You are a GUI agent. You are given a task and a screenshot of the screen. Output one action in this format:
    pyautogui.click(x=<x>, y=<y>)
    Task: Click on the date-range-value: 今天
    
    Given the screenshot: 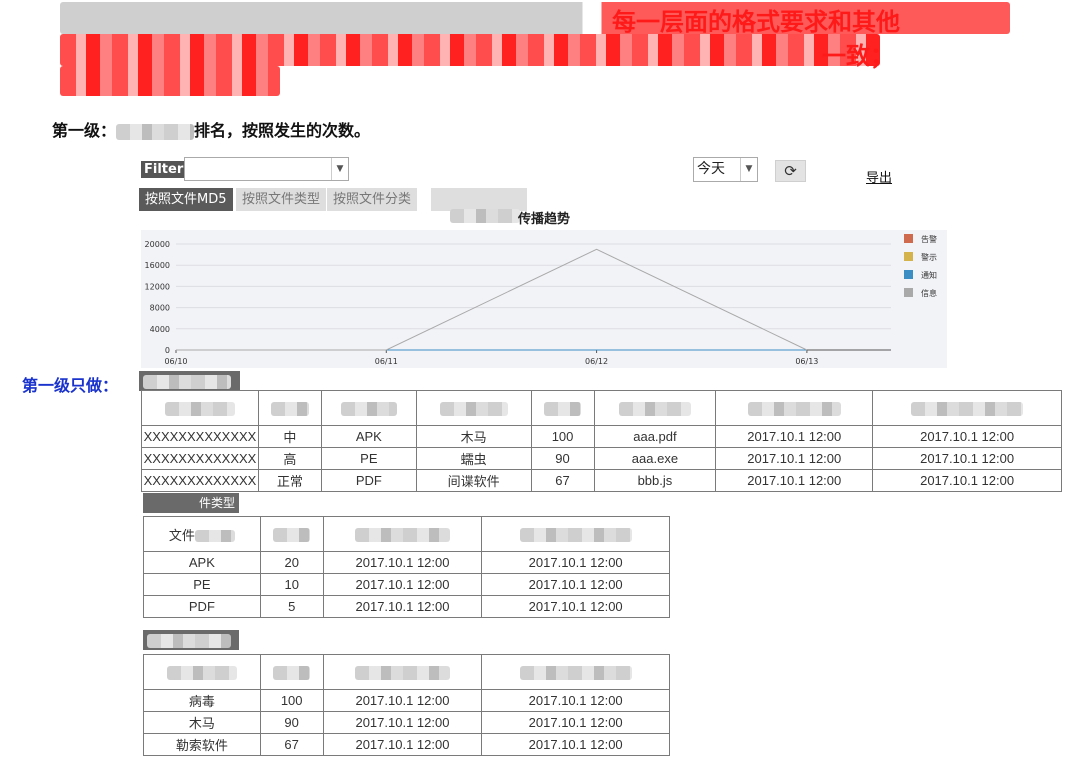 What is the action you would take?
    pyautogui.click(x=711, y=169)
    